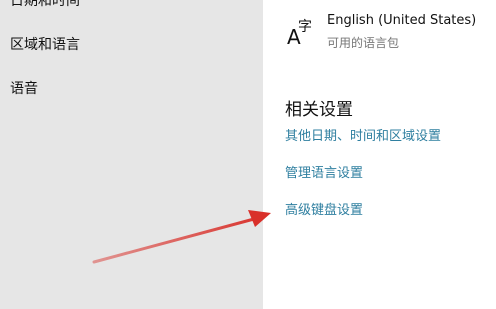 This screenshot has height=309, width=496. I want to click on link-advanced-keyboard: 高级键盘设置, so click(324, 208).